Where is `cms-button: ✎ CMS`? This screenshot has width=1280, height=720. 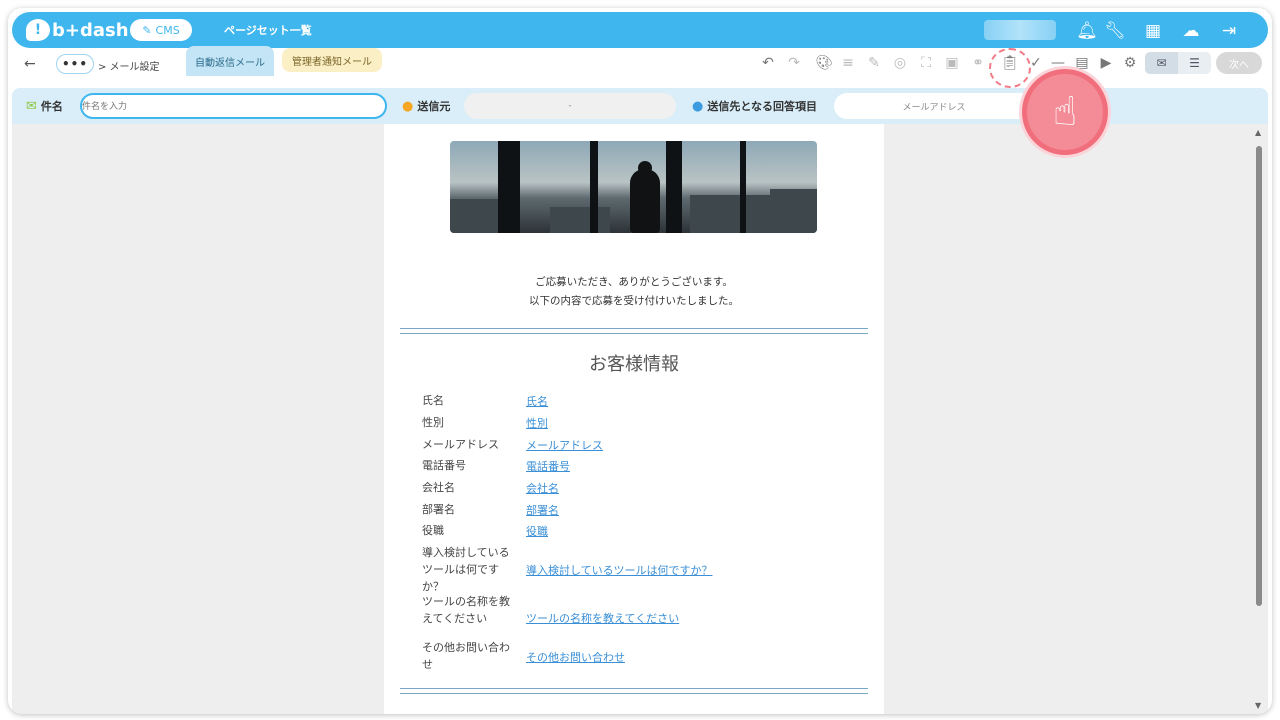 cms-button: ✎ CMS is located at coordinates (161, 30).